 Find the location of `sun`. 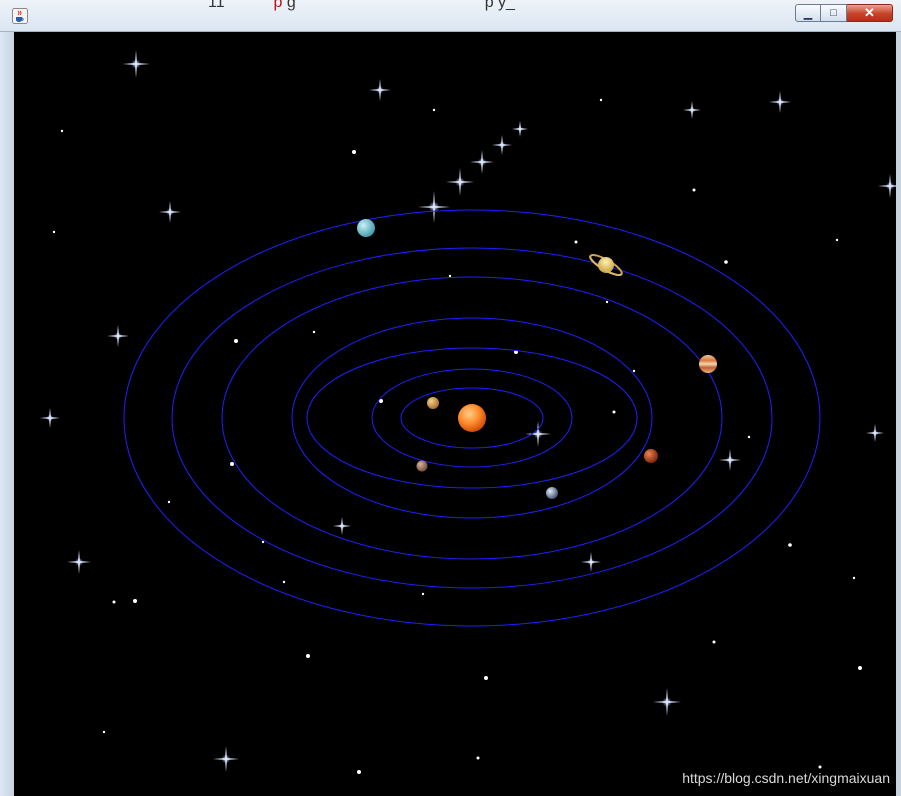

sun is located at coordinates (472, 418).